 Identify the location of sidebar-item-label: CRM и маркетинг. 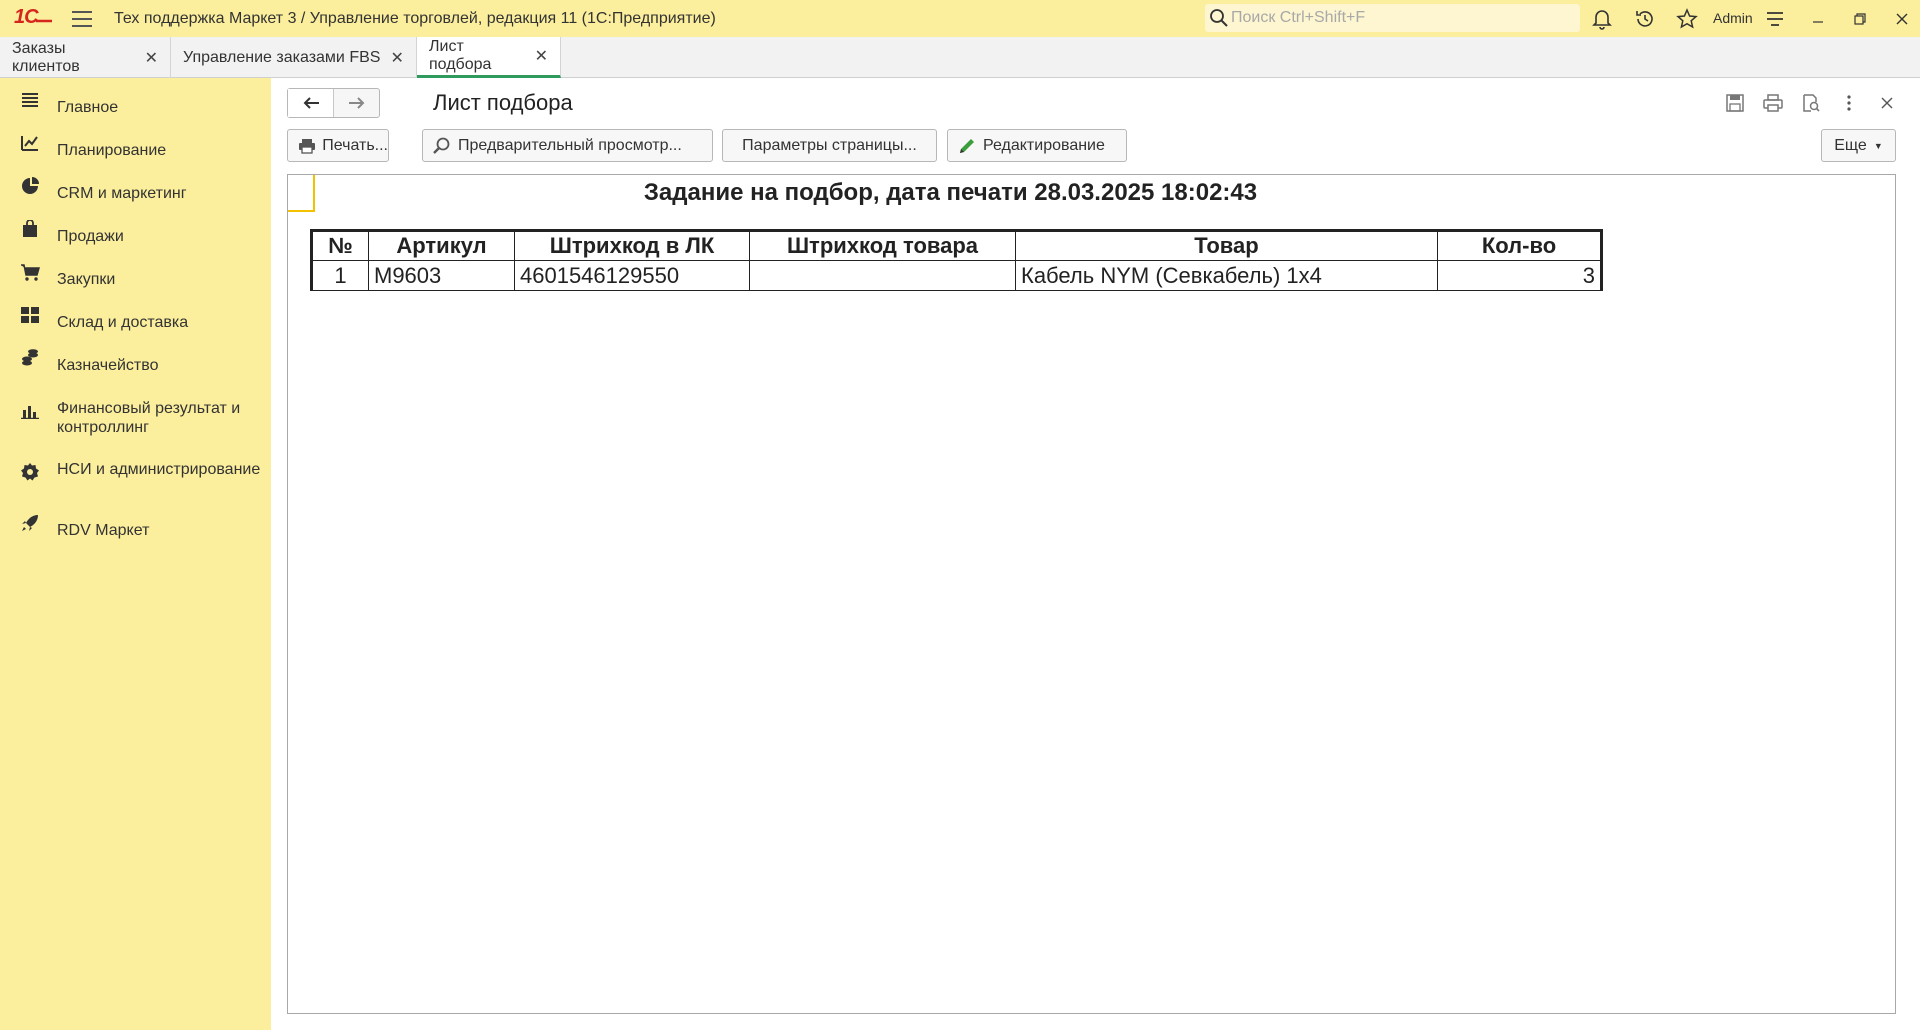
(122, 193).